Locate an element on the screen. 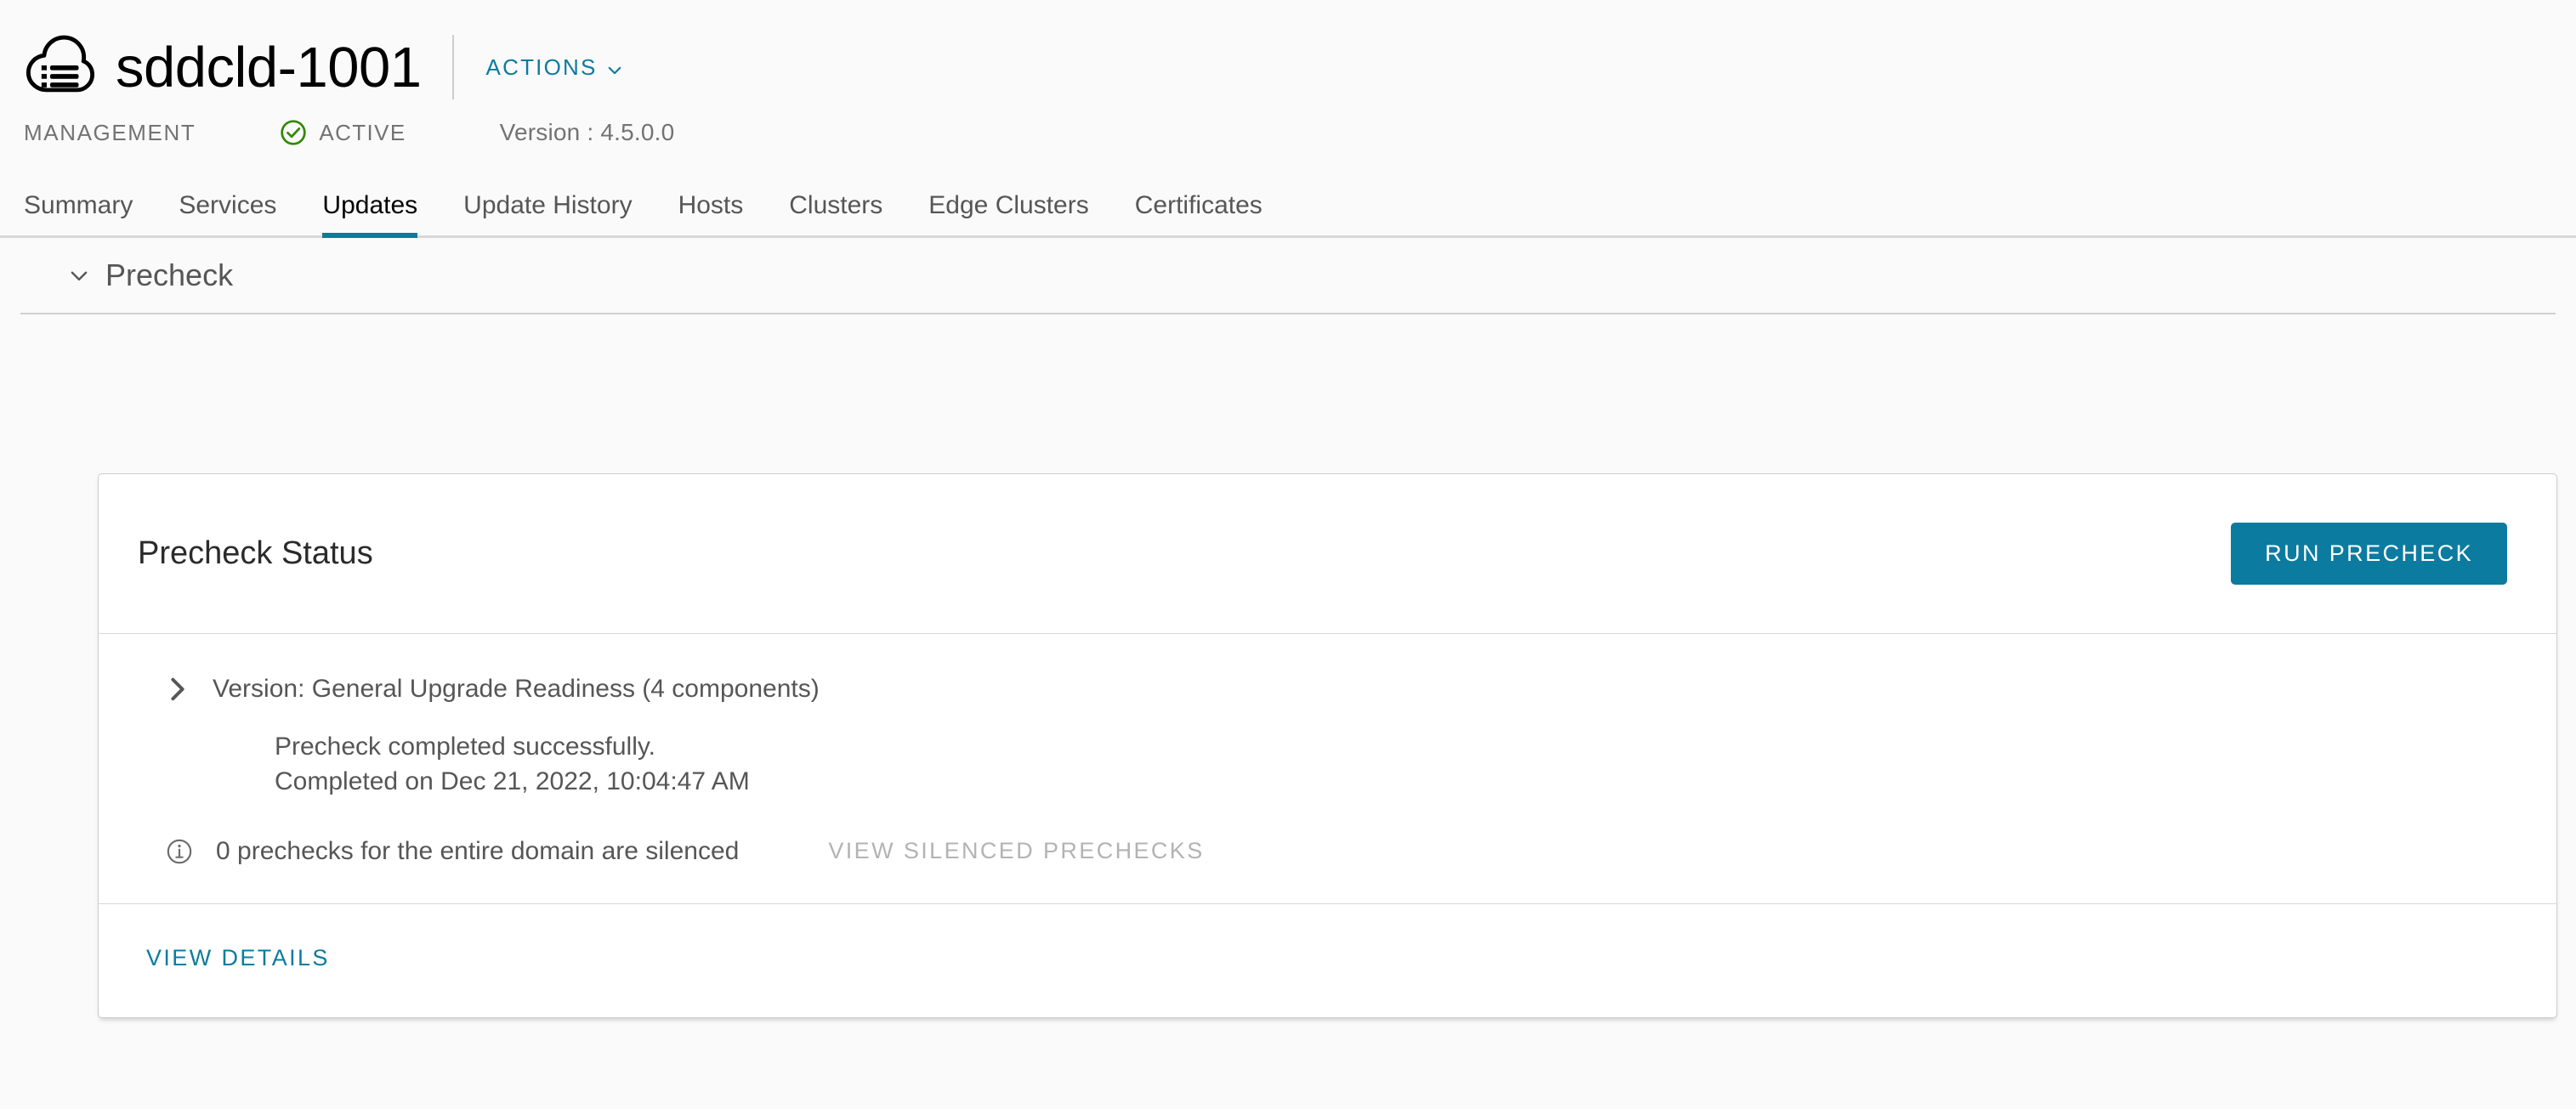 The height and width of the screenshot is (1109, 2576). precheck-completed-text: Completed on Dec 21, 2022, 10:04:47 AM is located at coordinates (512, 781).